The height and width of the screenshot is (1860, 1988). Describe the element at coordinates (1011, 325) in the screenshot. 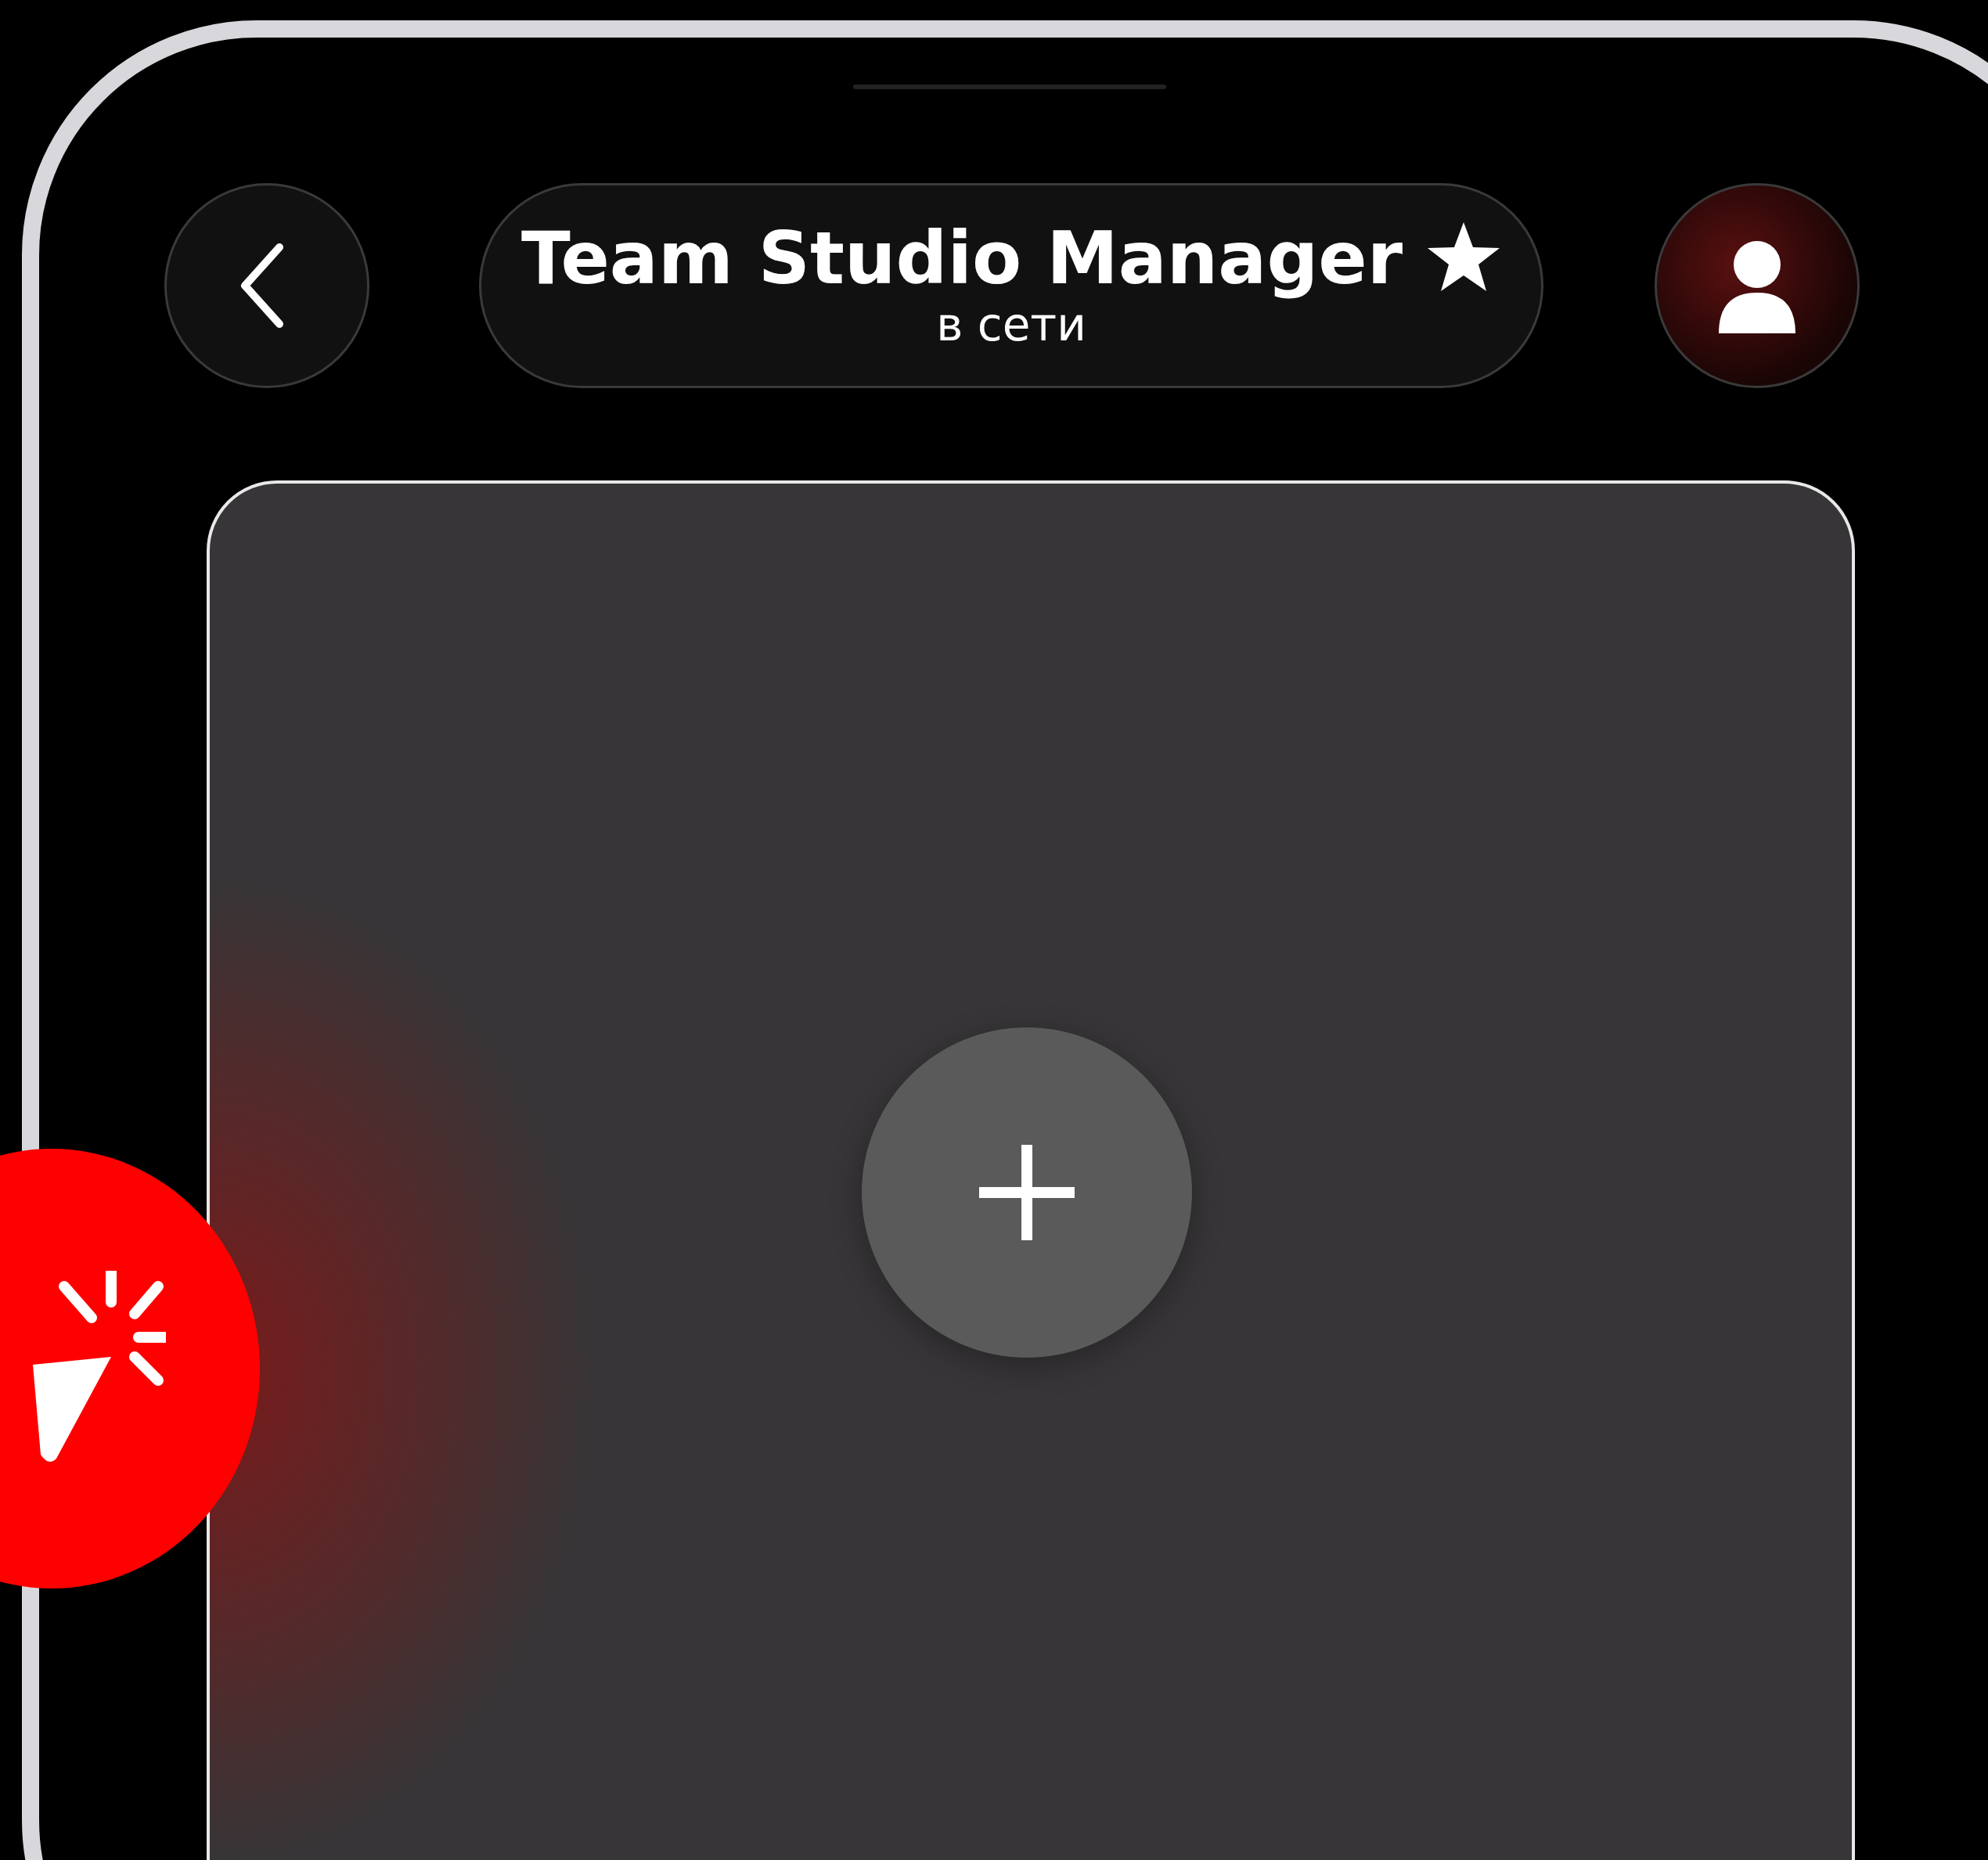

I see `status-text: в сети` at that location.